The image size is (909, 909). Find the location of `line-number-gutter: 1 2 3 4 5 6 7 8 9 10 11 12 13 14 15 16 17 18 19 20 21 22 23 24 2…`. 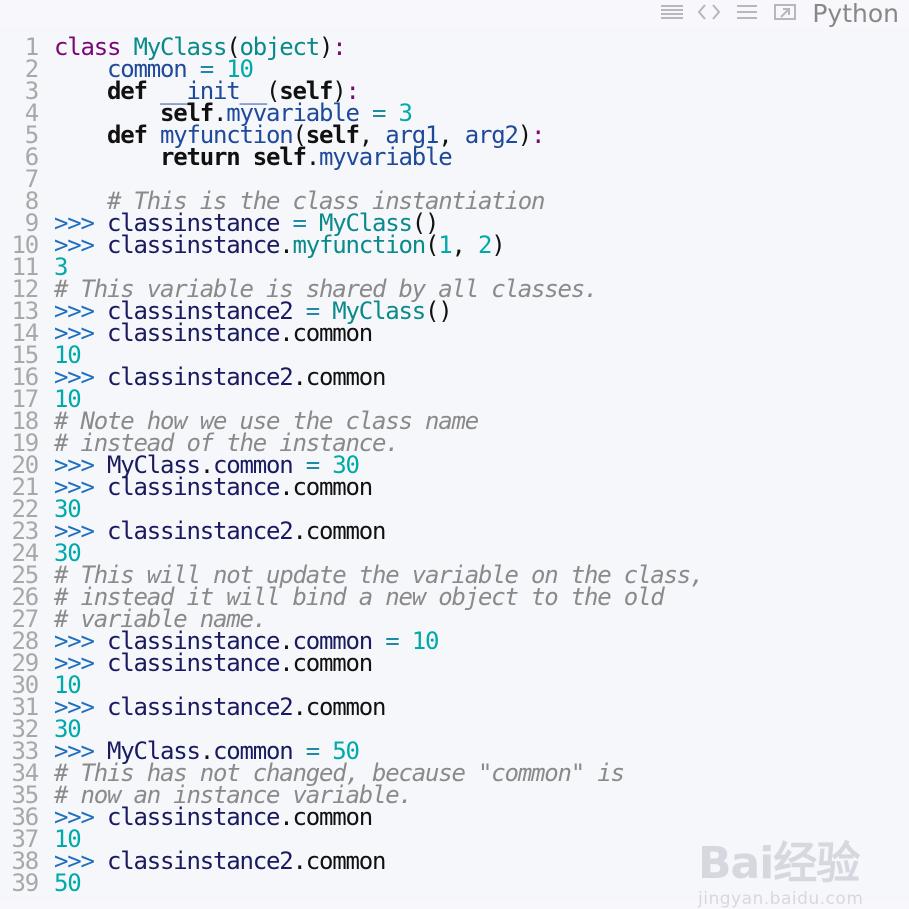

line-number-gutter: 1 2 3 4 5 6 7 8 9 10 11 12 13 14 15 16 17 18 19 20 21 22 23 24 2… is located at coordinates (23, 465).